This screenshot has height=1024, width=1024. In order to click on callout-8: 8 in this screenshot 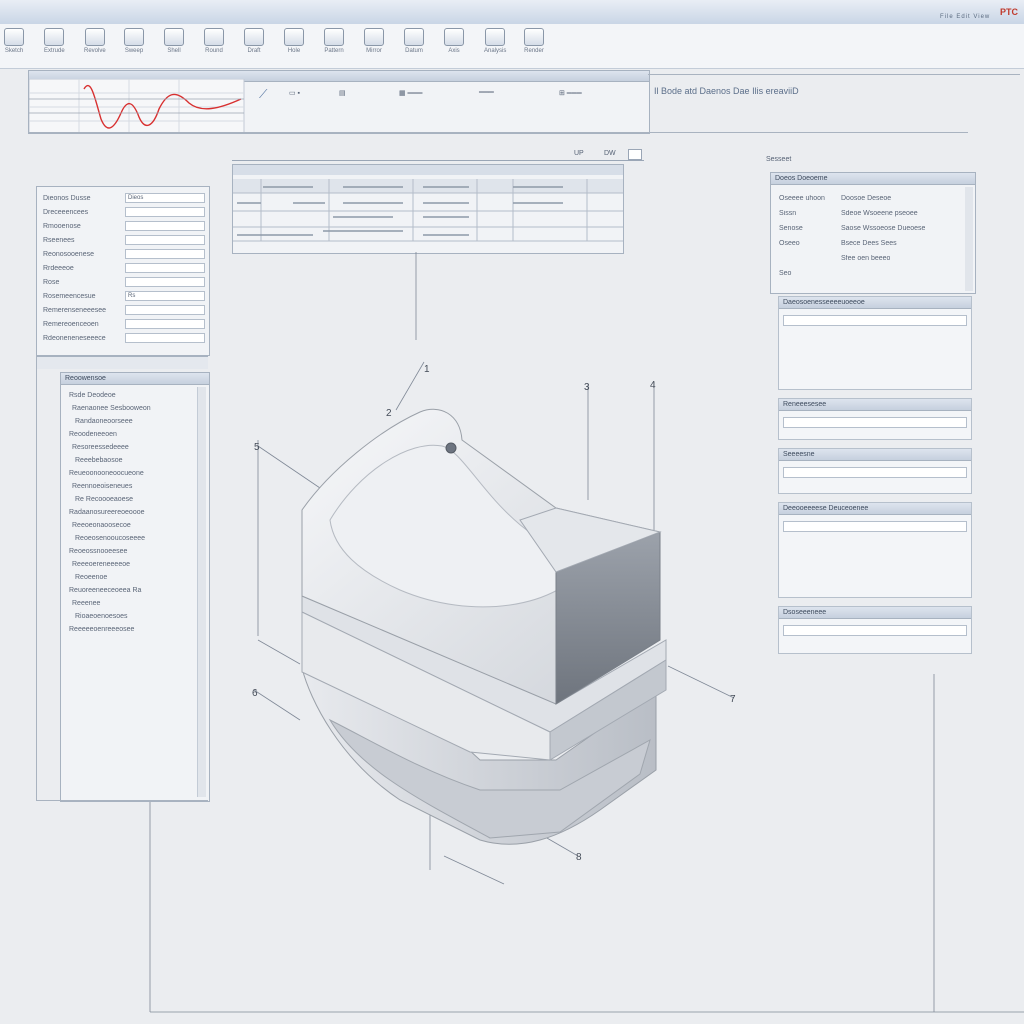, I will do `click(579, 857)`.